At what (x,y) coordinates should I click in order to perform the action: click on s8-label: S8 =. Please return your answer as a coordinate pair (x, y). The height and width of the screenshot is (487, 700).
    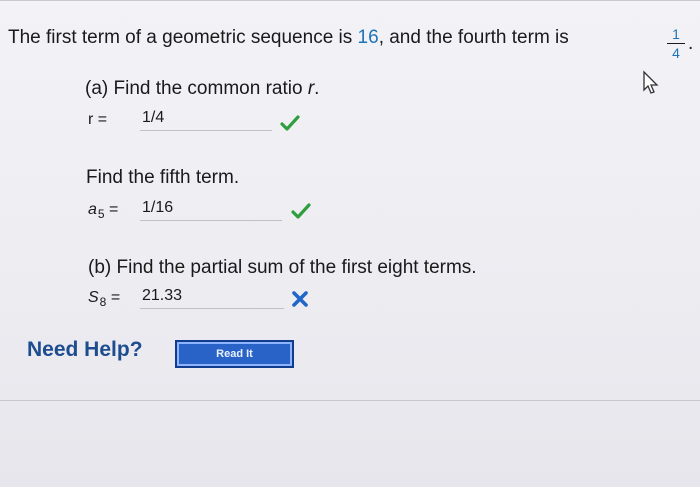
    Looking at the image, I should click on (104, 298).